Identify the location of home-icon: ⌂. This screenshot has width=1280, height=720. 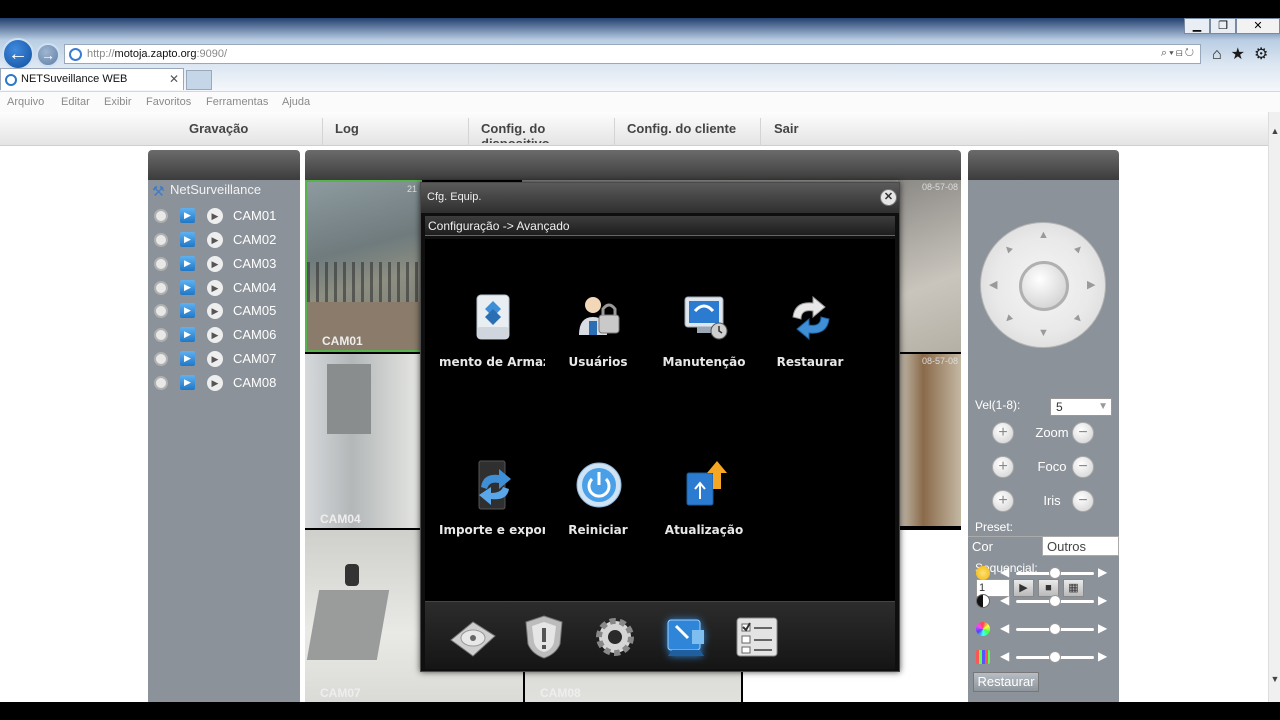
(1221, 54).